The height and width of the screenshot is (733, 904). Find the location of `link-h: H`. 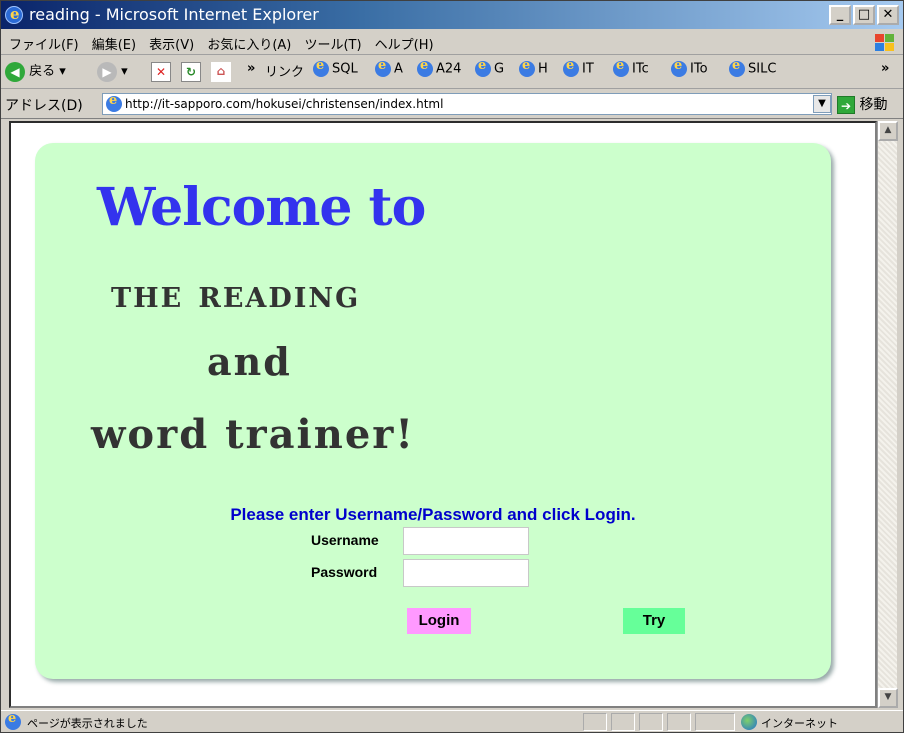

link-h: H is located at coordinates (533, 70).